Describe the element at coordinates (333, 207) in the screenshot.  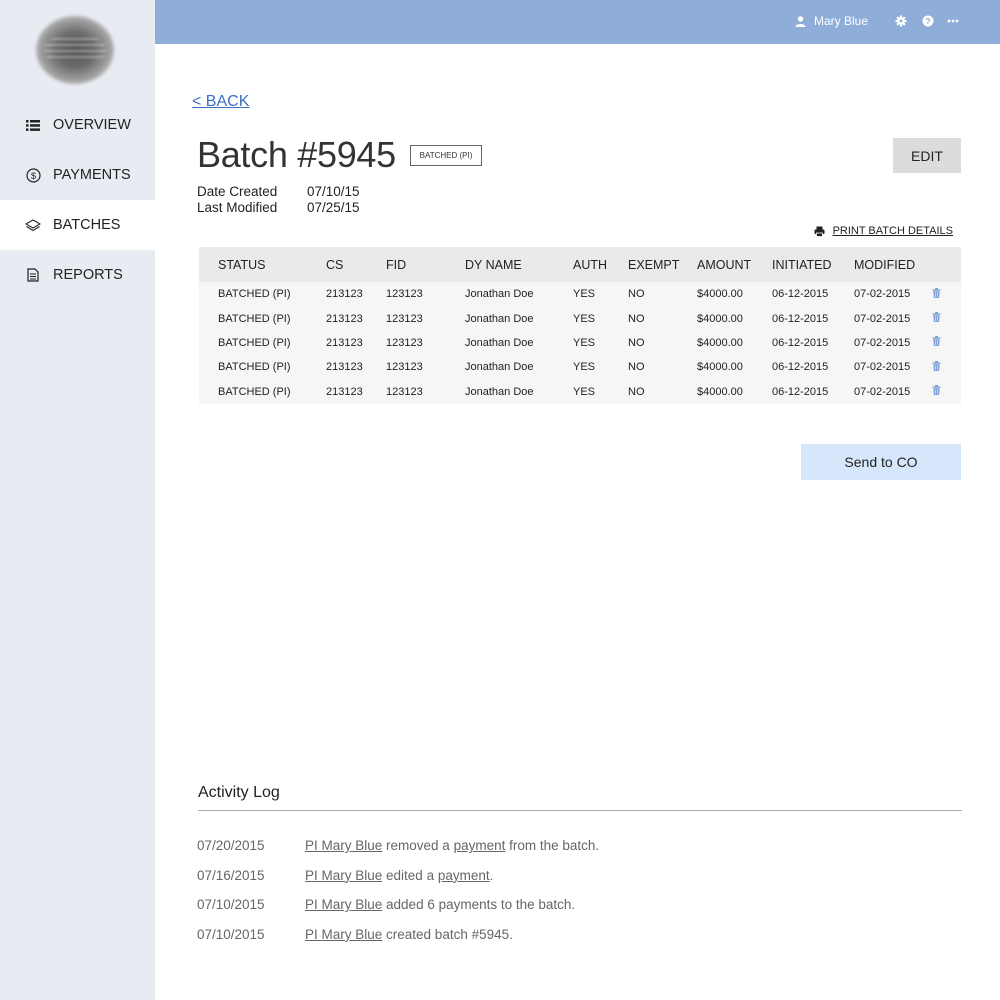
I see `last-modified-value: 07/25/15` at that location.